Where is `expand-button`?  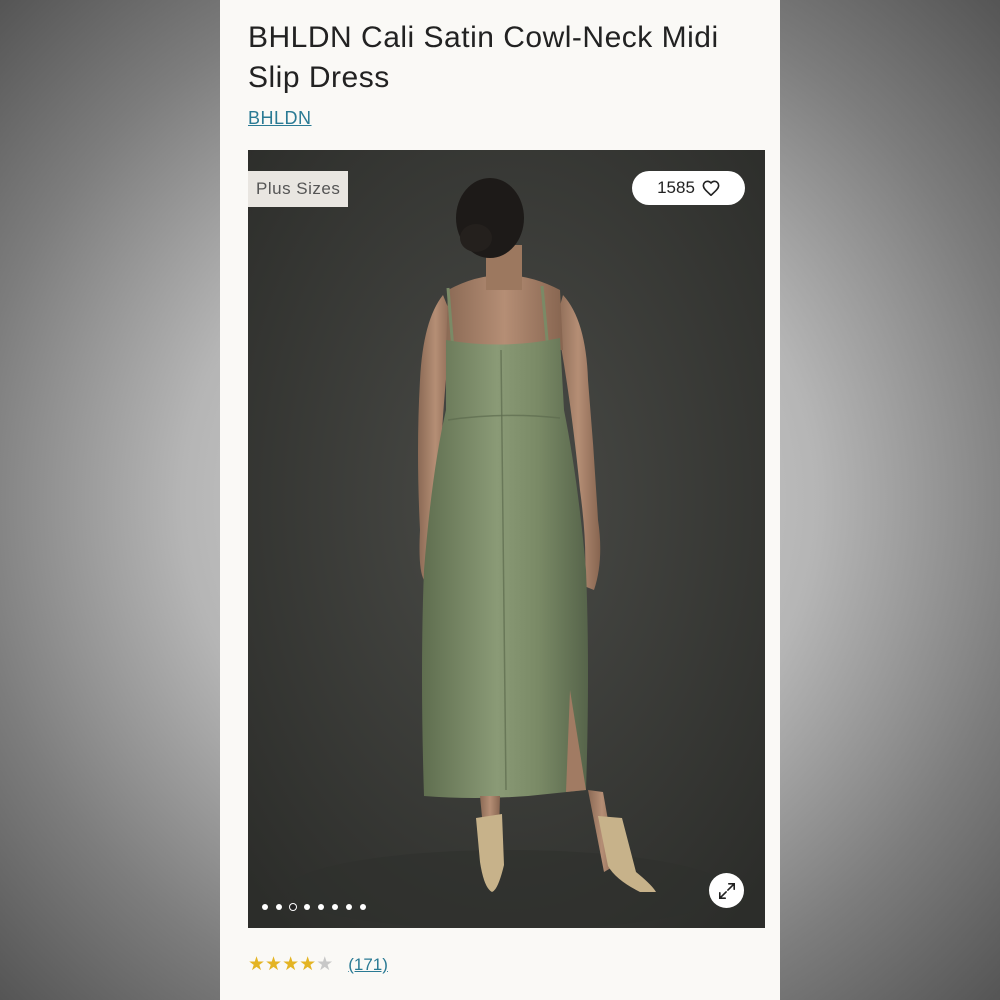
expand-button is located at coordinates (726, 890).